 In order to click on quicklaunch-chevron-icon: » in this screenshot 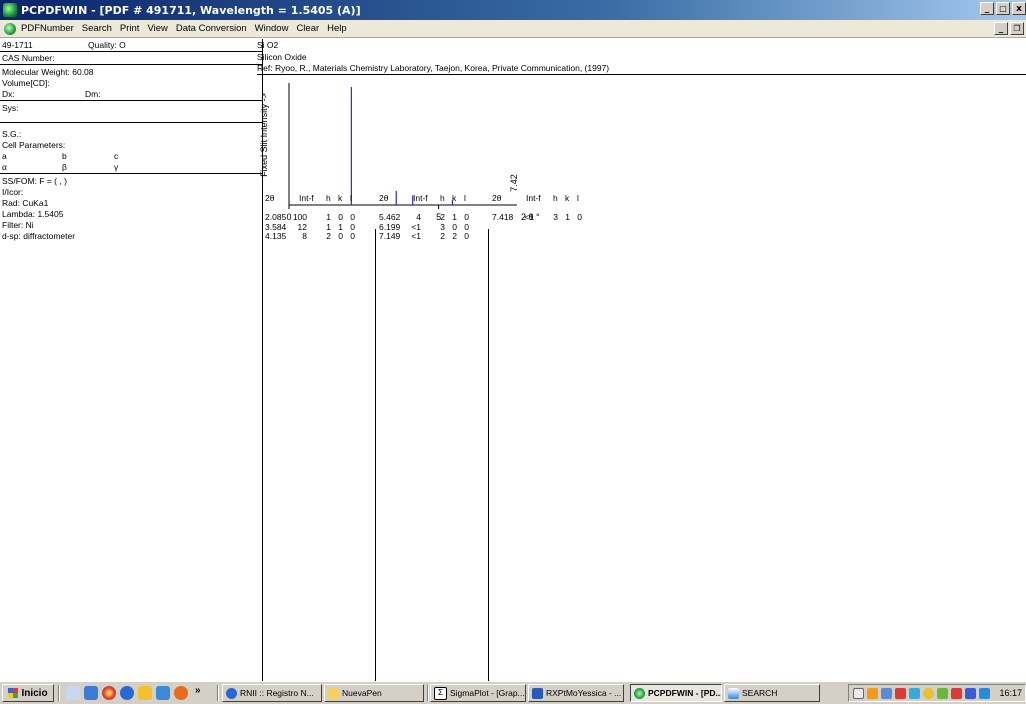, I will do `click(198, 690)`.